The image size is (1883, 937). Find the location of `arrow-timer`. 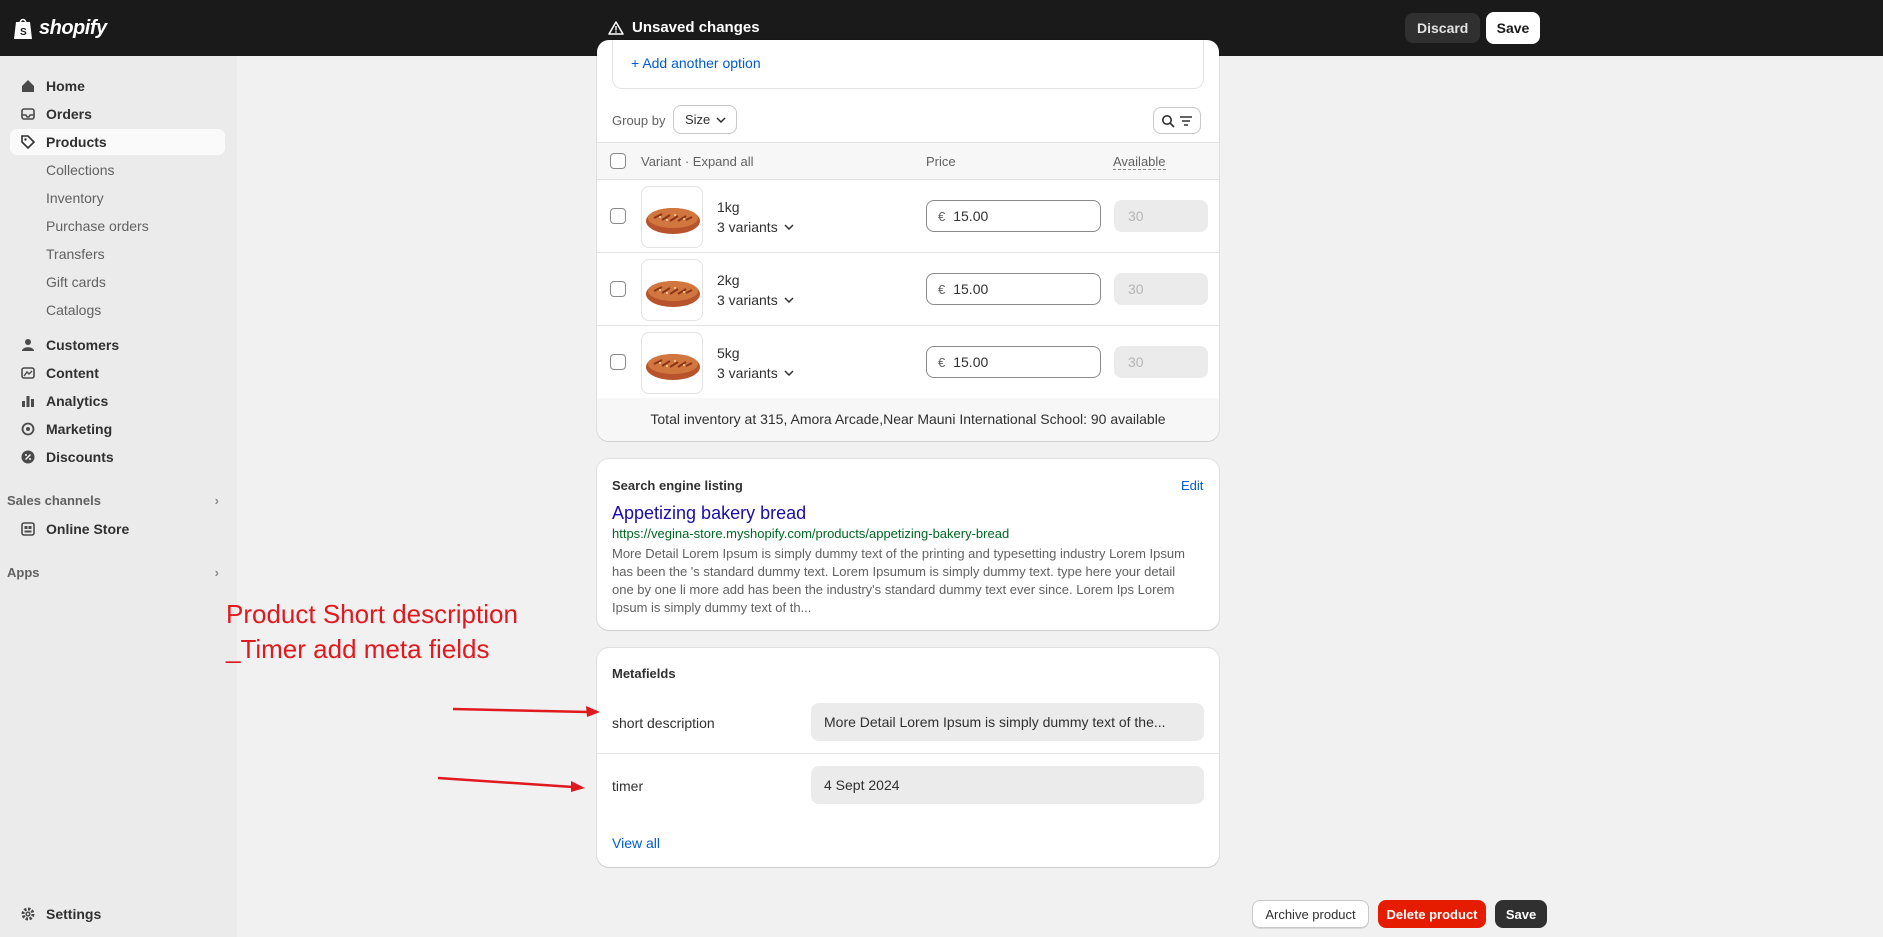

arrow-timer is located at coordinates (511, 784).